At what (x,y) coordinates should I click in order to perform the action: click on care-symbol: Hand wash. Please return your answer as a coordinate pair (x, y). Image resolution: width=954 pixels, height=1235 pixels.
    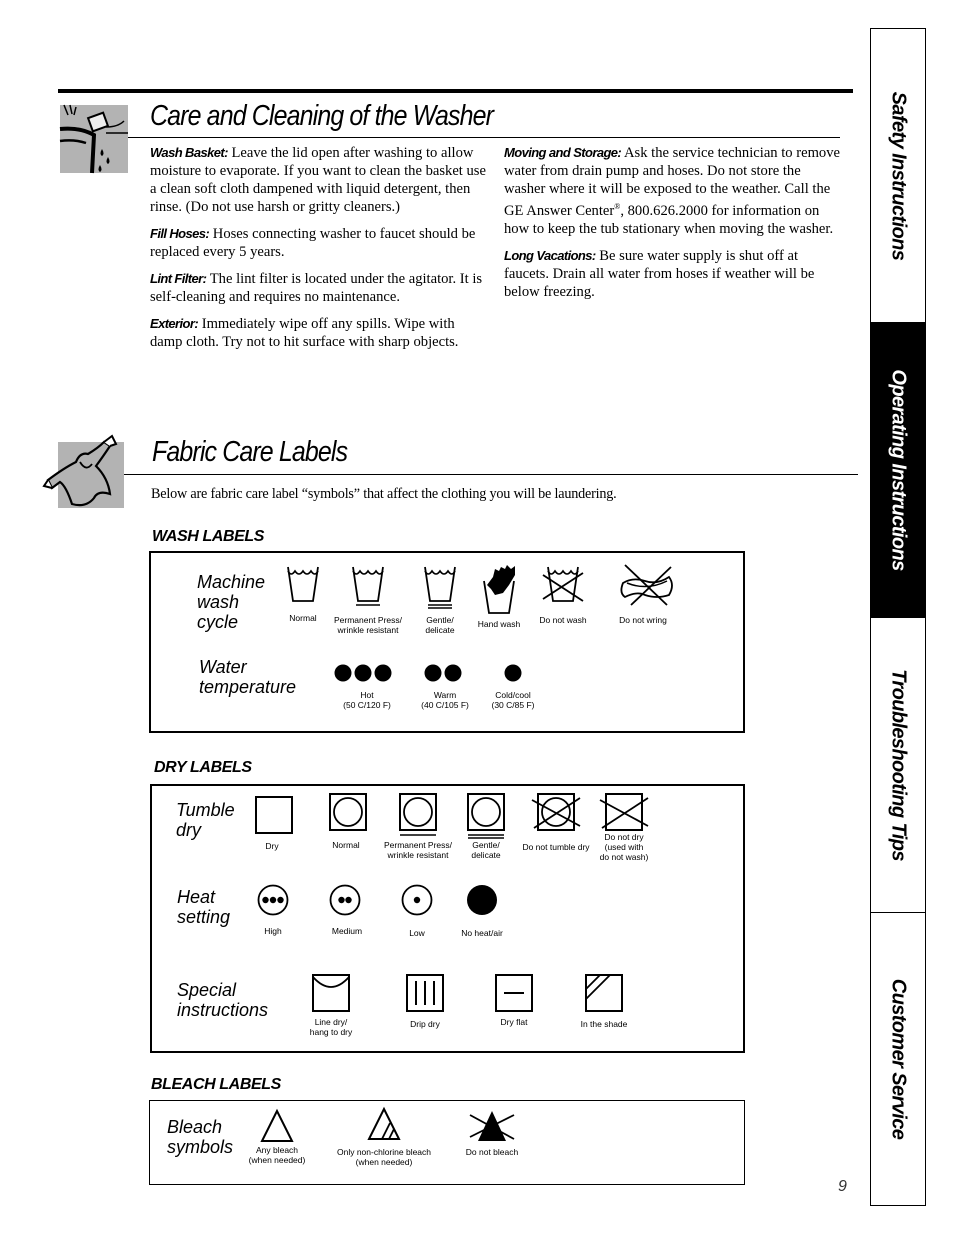
    Looking at the image, I should click on (499, 597).